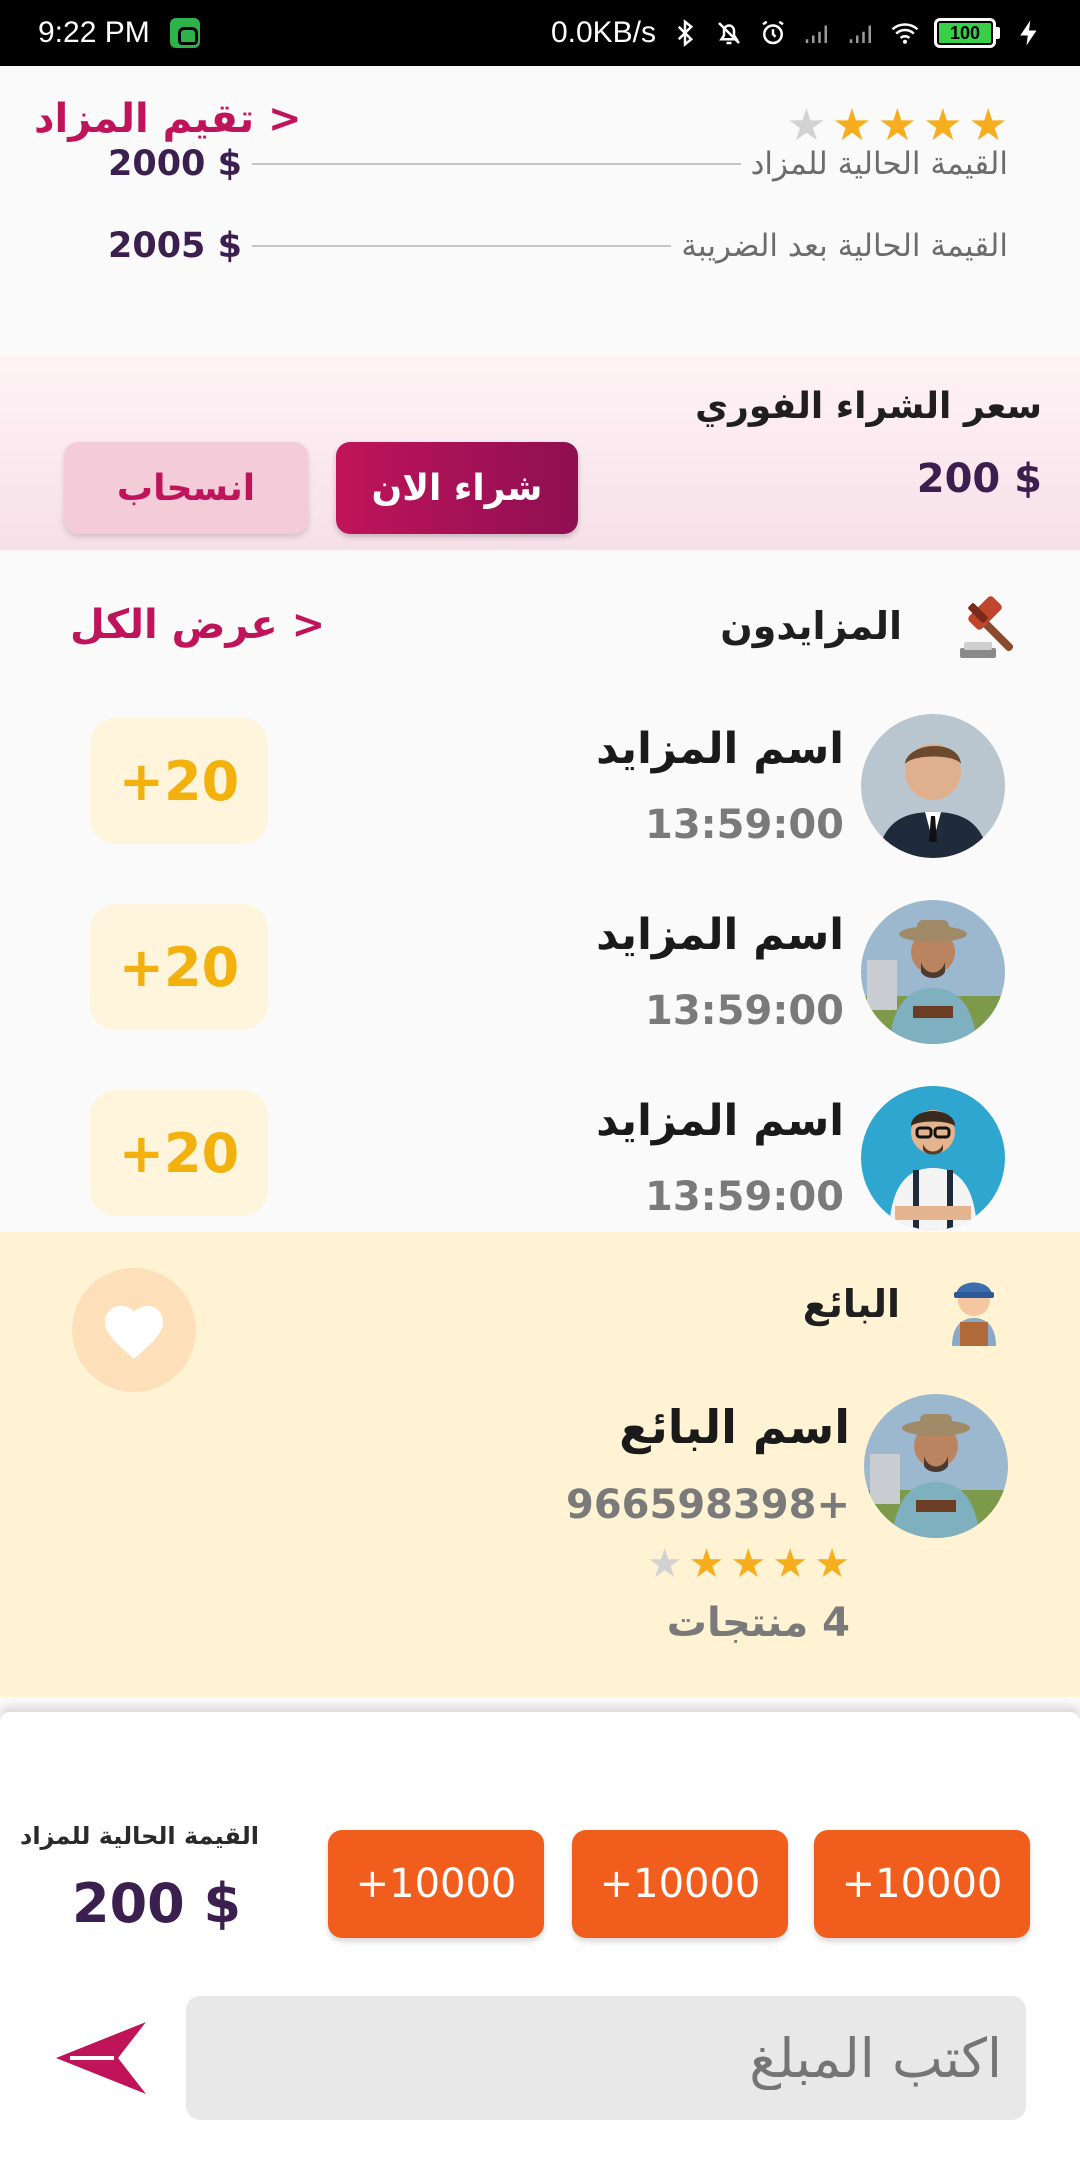 Image resolution: width=1080 pixels, height=2160 pixels. I want to click on seller-rating: ★ ★ ★ ★ ★, so click(748, 1564).